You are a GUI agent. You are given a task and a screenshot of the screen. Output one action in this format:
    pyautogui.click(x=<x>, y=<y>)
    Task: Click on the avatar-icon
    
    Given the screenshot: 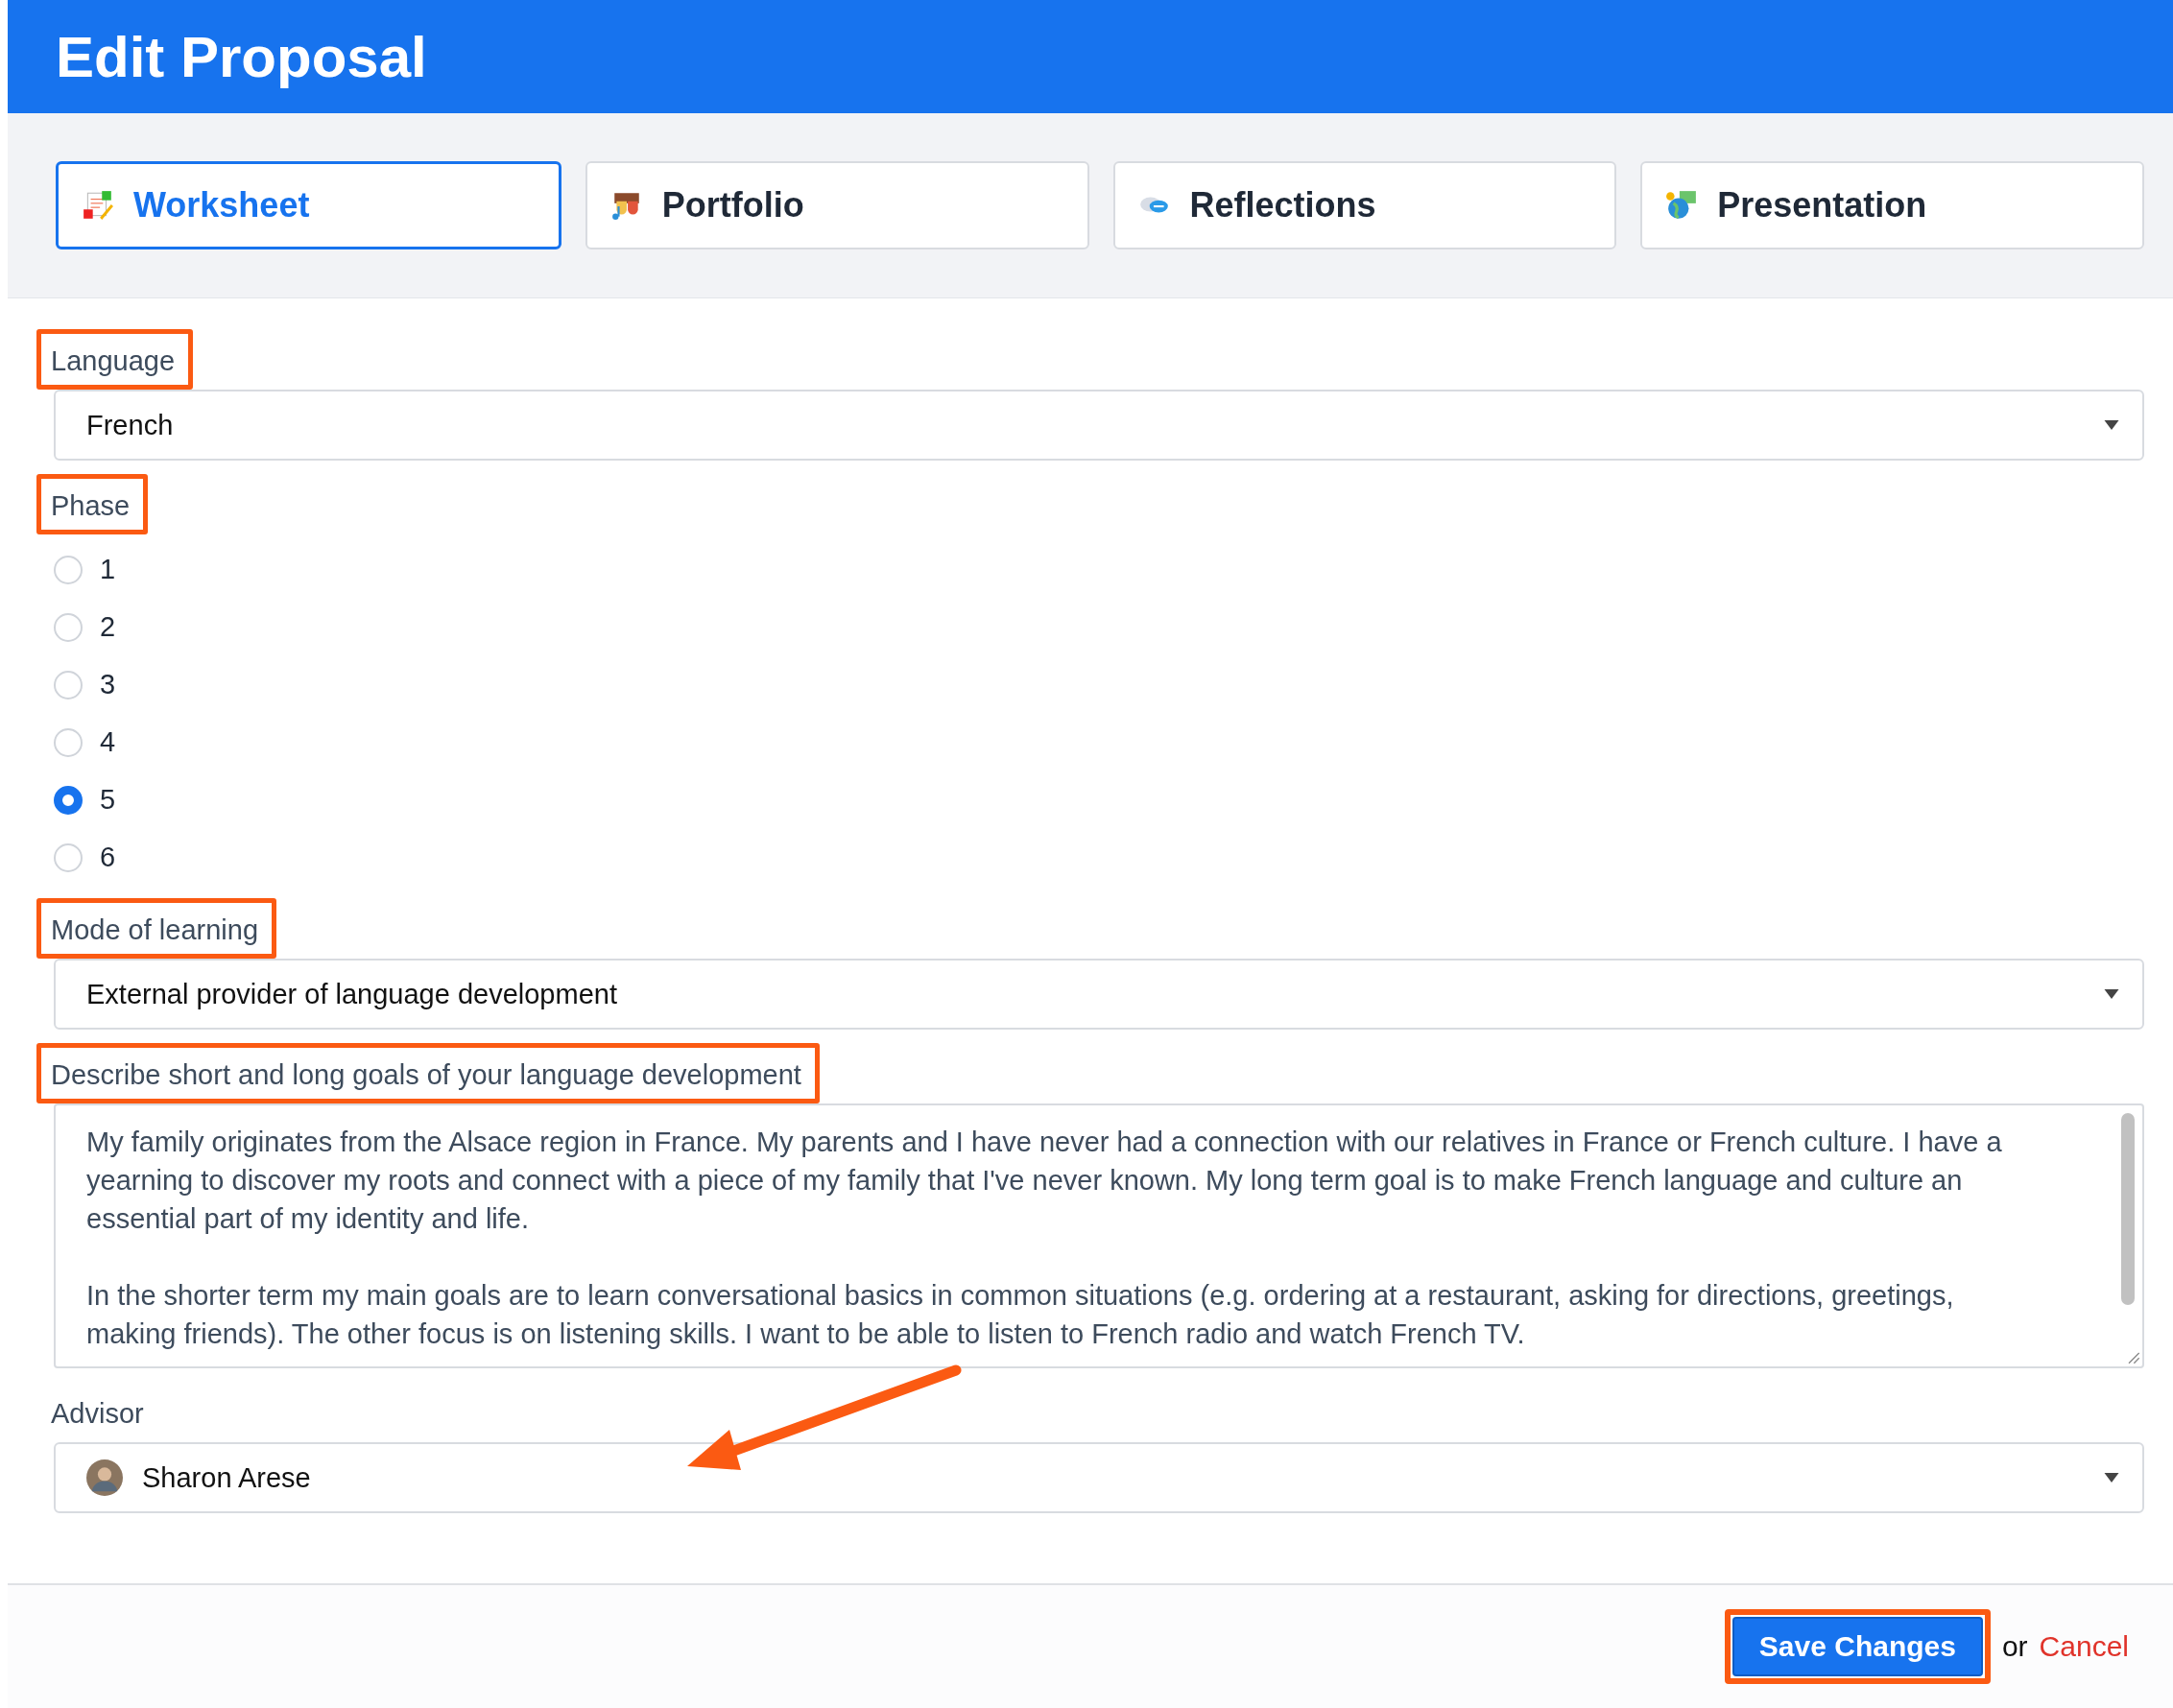 What is the action you would take?
    pyautogui.click(x=105, y=1477)
    